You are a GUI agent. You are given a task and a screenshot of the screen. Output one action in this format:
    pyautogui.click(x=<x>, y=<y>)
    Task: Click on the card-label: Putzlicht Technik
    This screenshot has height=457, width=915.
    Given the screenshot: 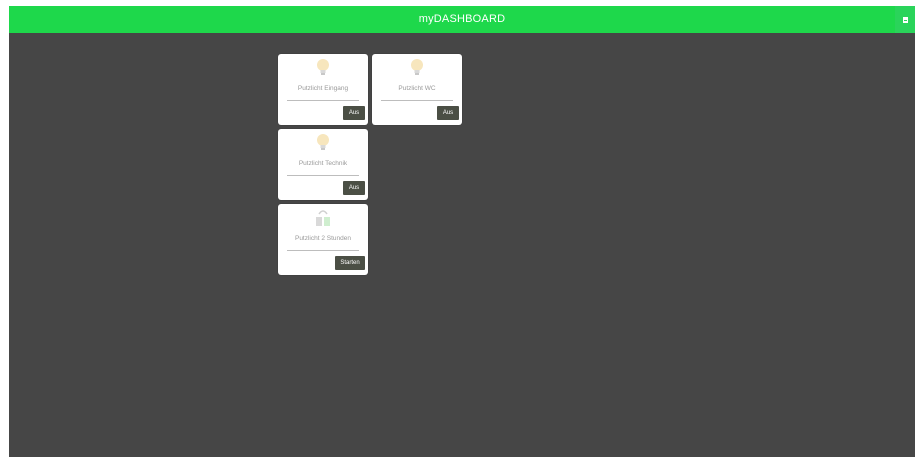 What is the action you would take?
    pyautogui.click(x=323, y=163)
    